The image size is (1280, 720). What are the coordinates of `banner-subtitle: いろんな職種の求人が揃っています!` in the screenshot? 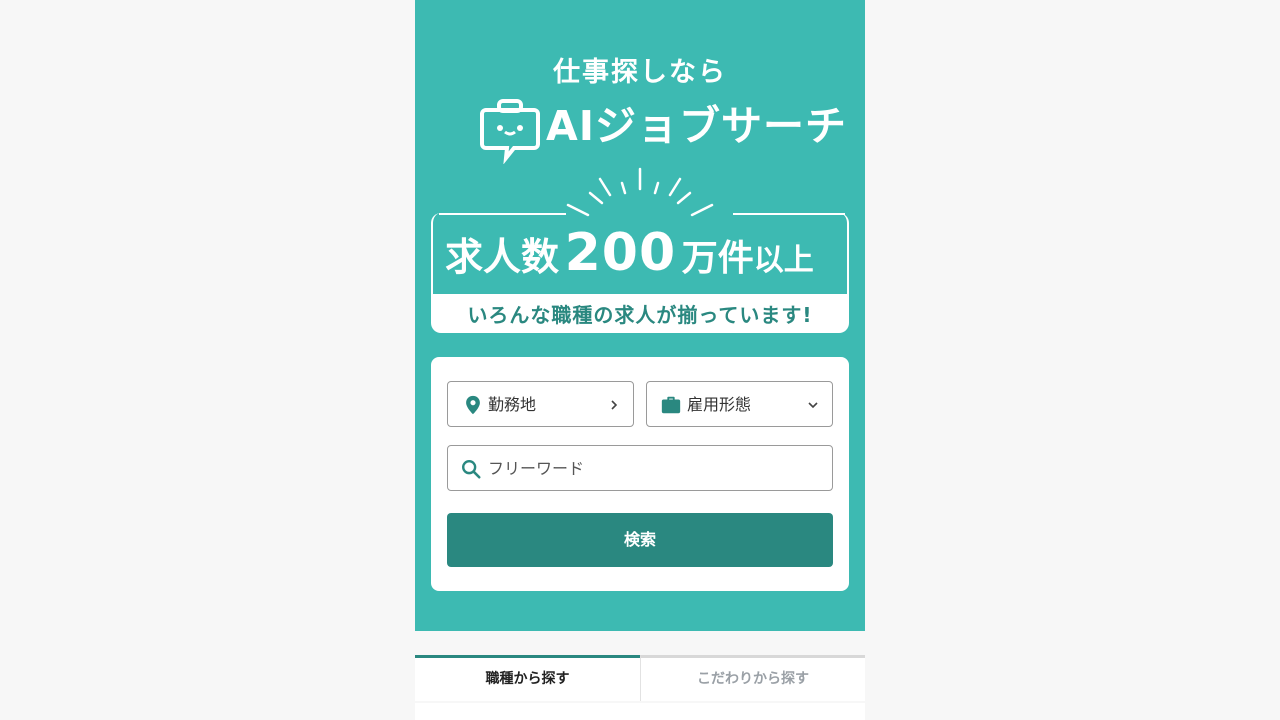 It's located at (640, 315).